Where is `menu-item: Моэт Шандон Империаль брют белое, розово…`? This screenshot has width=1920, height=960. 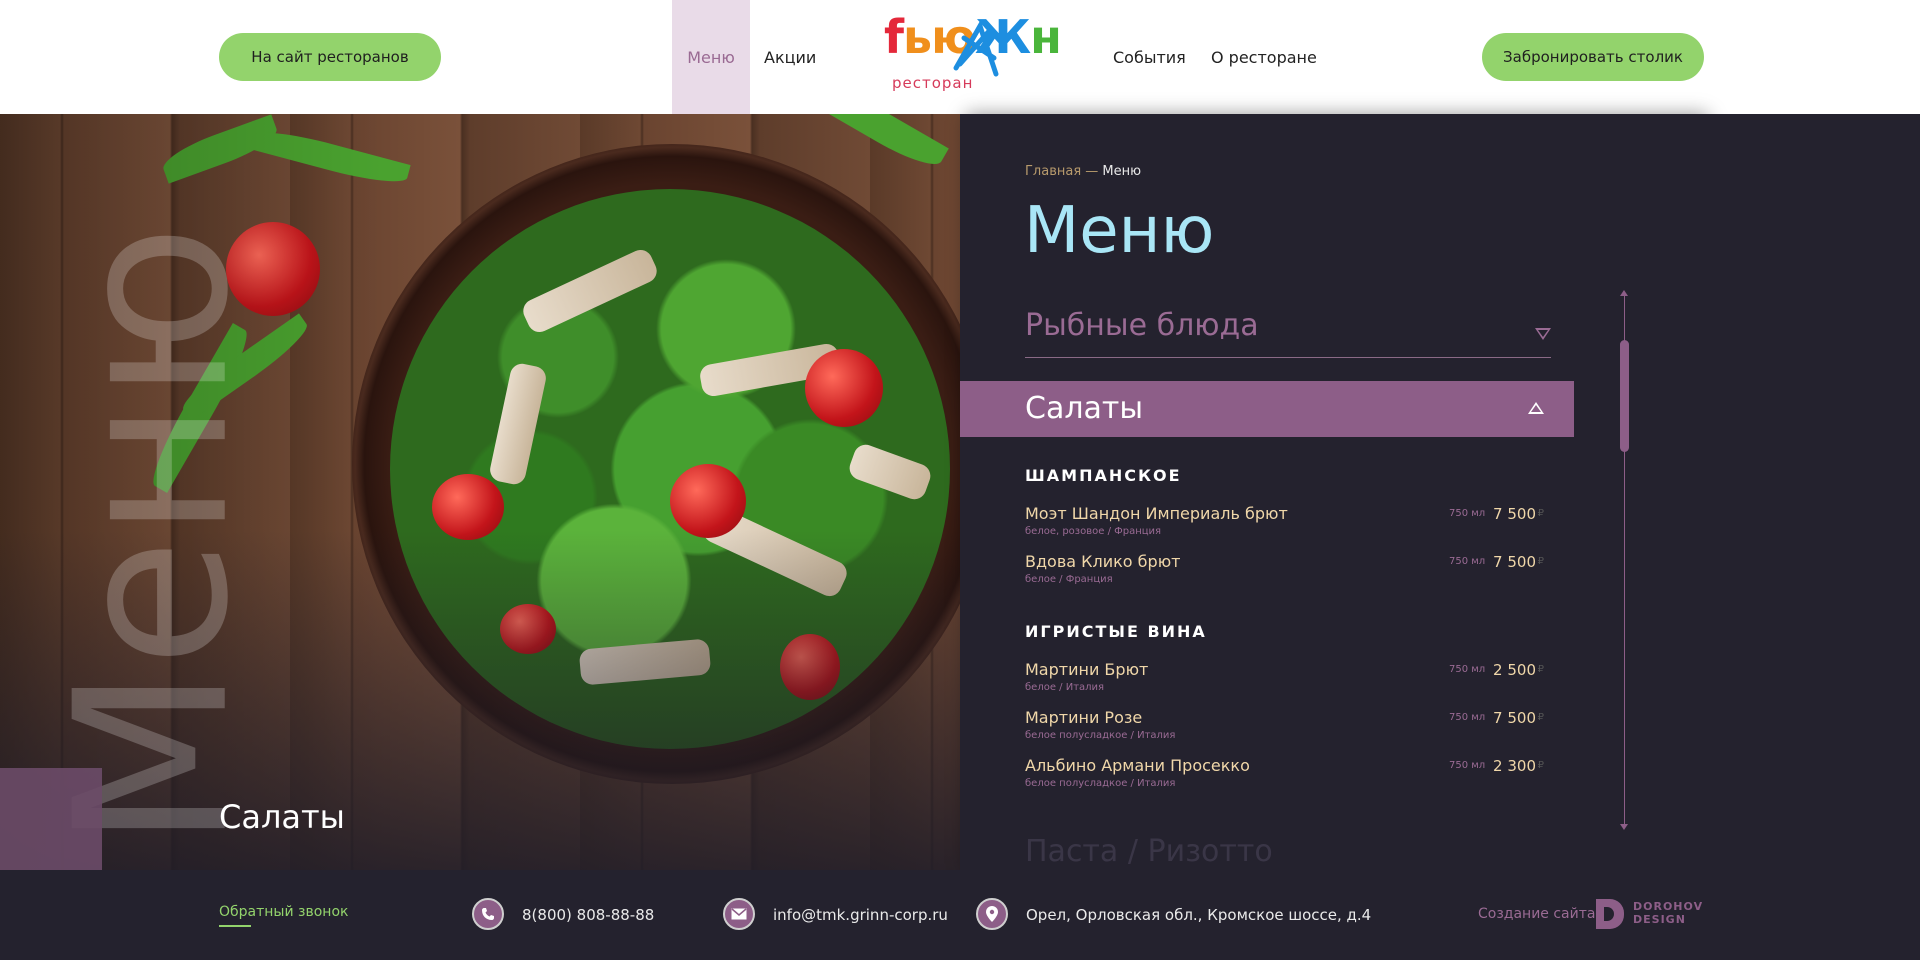
menu-item: Моэт Шандон Империаль брют белое, розово… is located at coordinates (1287, 524).